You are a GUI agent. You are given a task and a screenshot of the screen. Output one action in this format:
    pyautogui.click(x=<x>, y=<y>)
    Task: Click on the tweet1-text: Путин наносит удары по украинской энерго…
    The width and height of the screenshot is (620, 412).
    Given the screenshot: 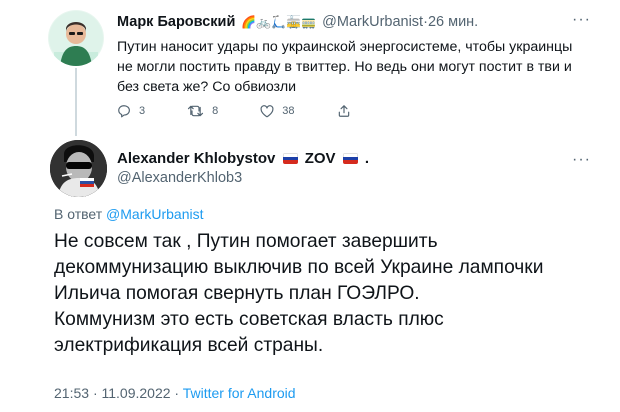 What is the action you would take?
    pyautogui.click(x=345, y=67)
    